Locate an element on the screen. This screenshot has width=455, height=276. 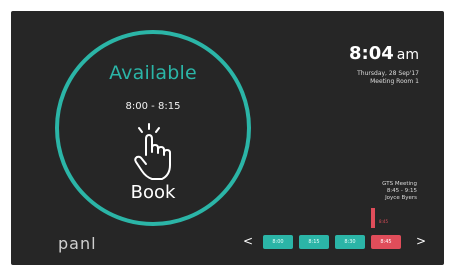
meeting-marker is located at coordinates (373, 218).